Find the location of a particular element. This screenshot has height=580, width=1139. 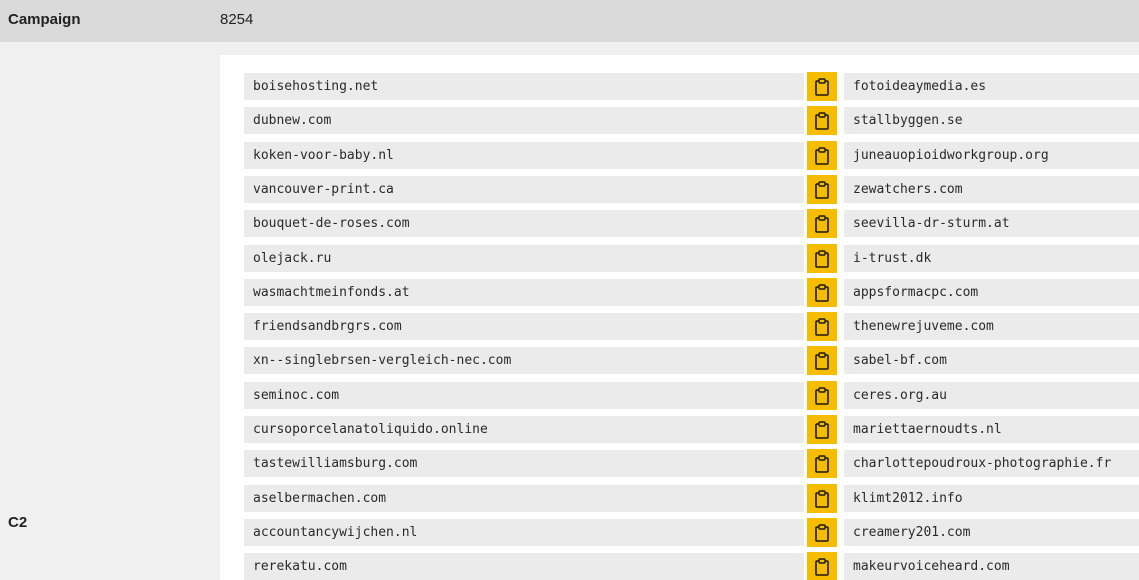

campaign-header-row: Campaign 8254 is located at coordinates (569, 21).